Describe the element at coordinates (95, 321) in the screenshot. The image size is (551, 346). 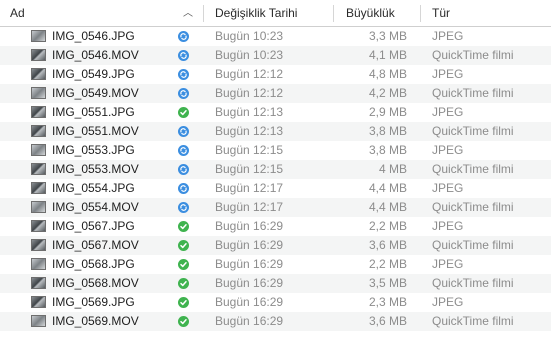
I see `file-name: IMG_0569.MOV` at that location.